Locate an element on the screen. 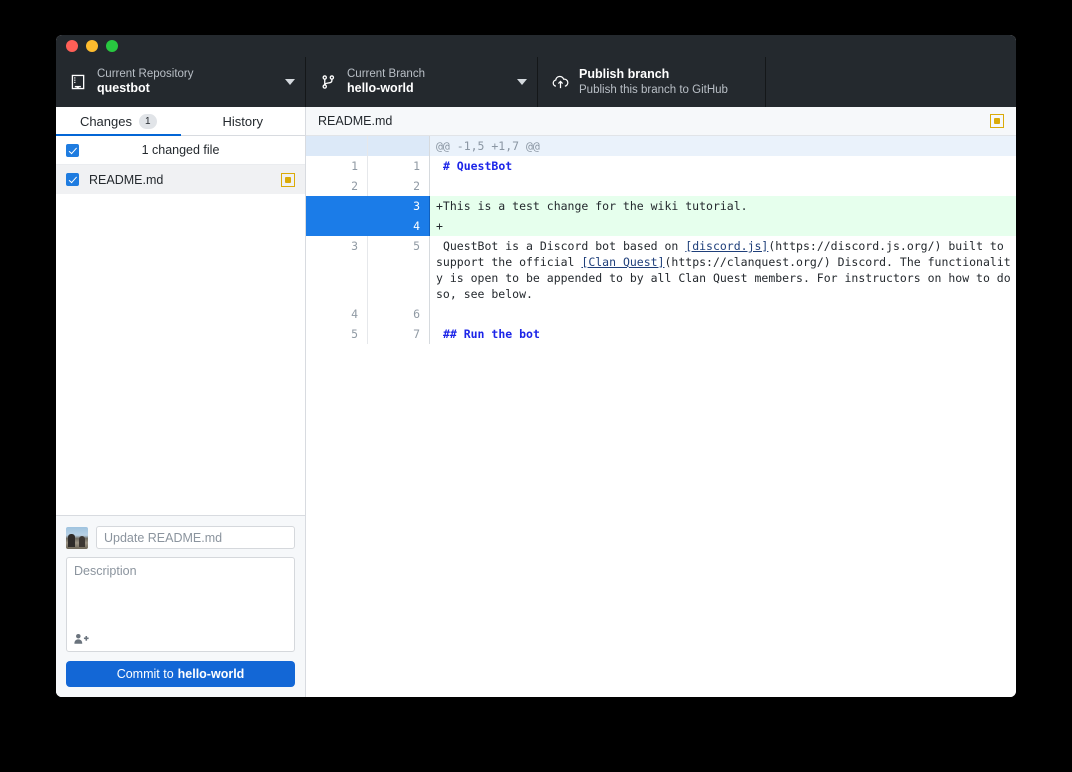 The height and width of the screenshot is (772, 1072). sidebar-tabs: Changes 1 History is located at coordinates (180, 121).